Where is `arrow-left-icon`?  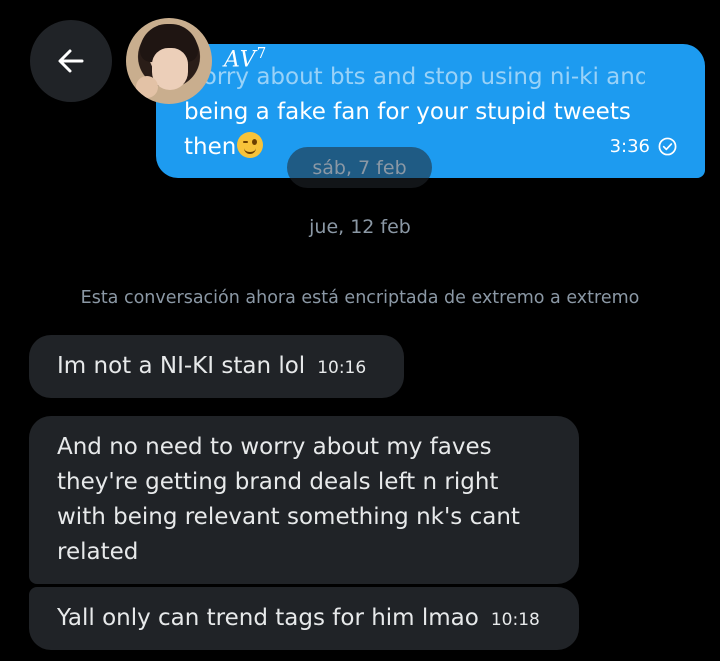 arrow-left-icon is located at coordinates (71, 61).